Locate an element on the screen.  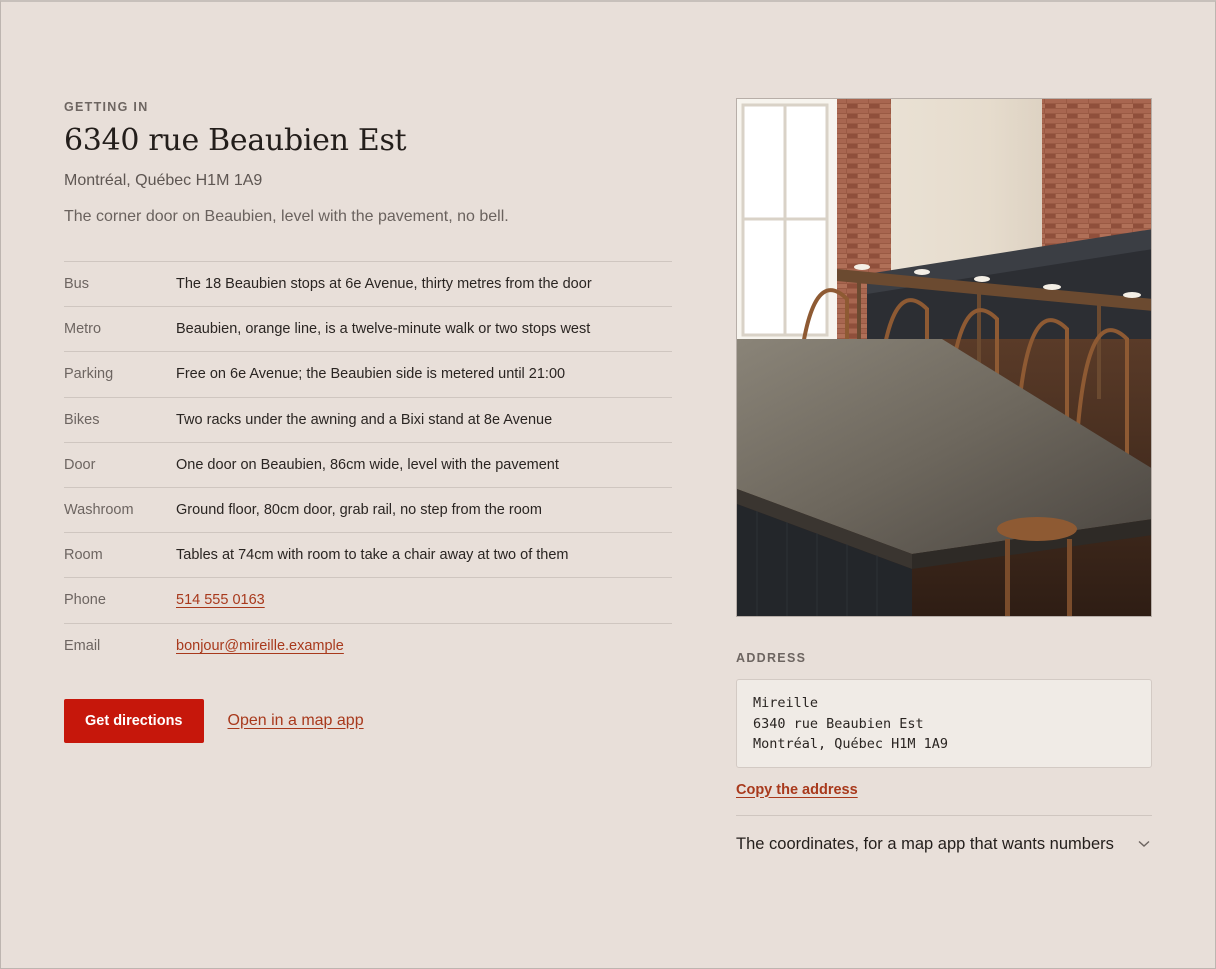
info-label: Washroom is located at coordinates (99, 510).